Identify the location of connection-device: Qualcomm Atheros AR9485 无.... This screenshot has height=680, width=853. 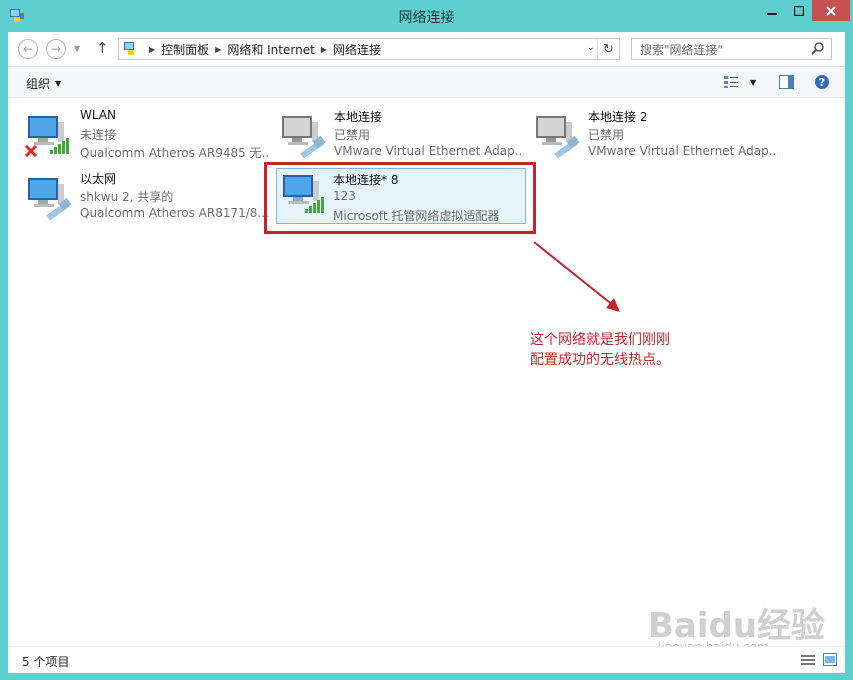
(175, 153).